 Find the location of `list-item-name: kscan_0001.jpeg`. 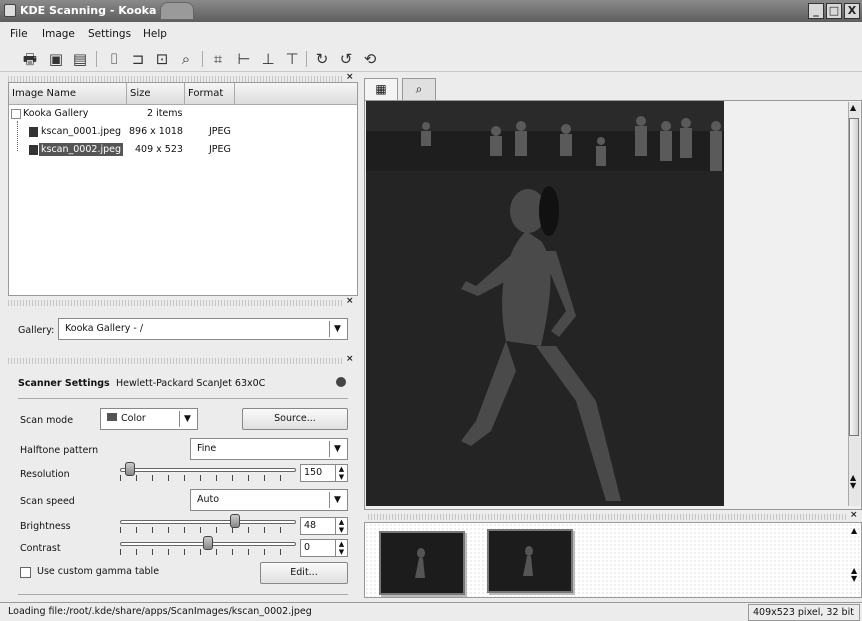

list-item-name: kscan_0001.jpeg is located at coordinates (81, 131).